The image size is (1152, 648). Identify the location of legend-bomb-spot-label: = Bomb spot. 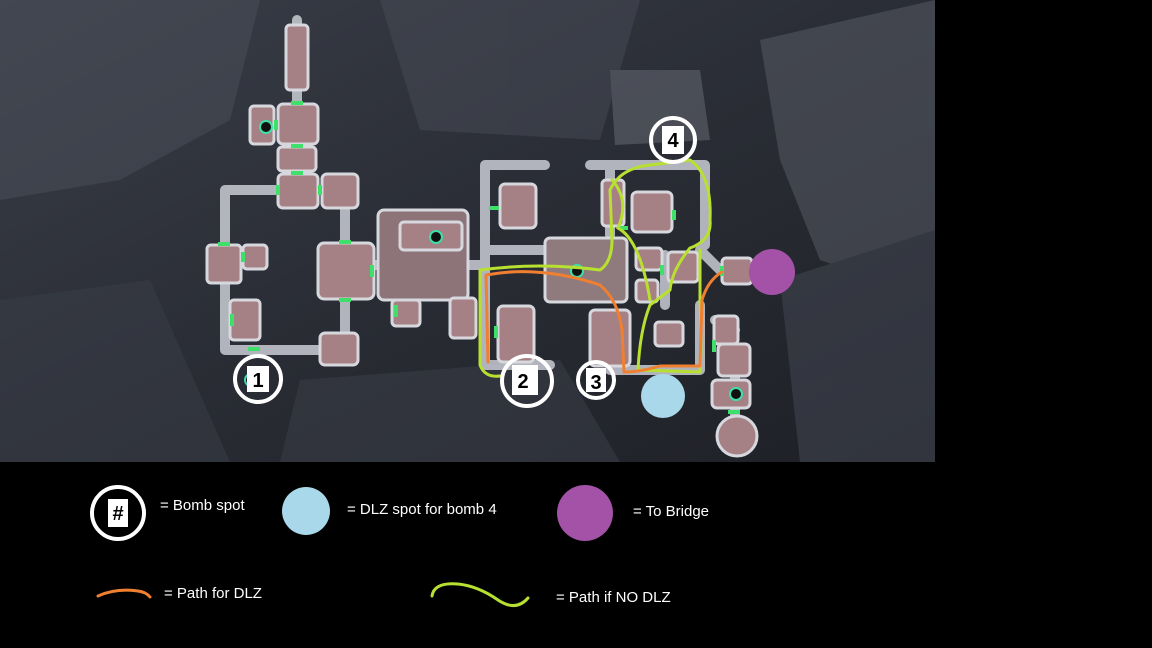
(202, 505).